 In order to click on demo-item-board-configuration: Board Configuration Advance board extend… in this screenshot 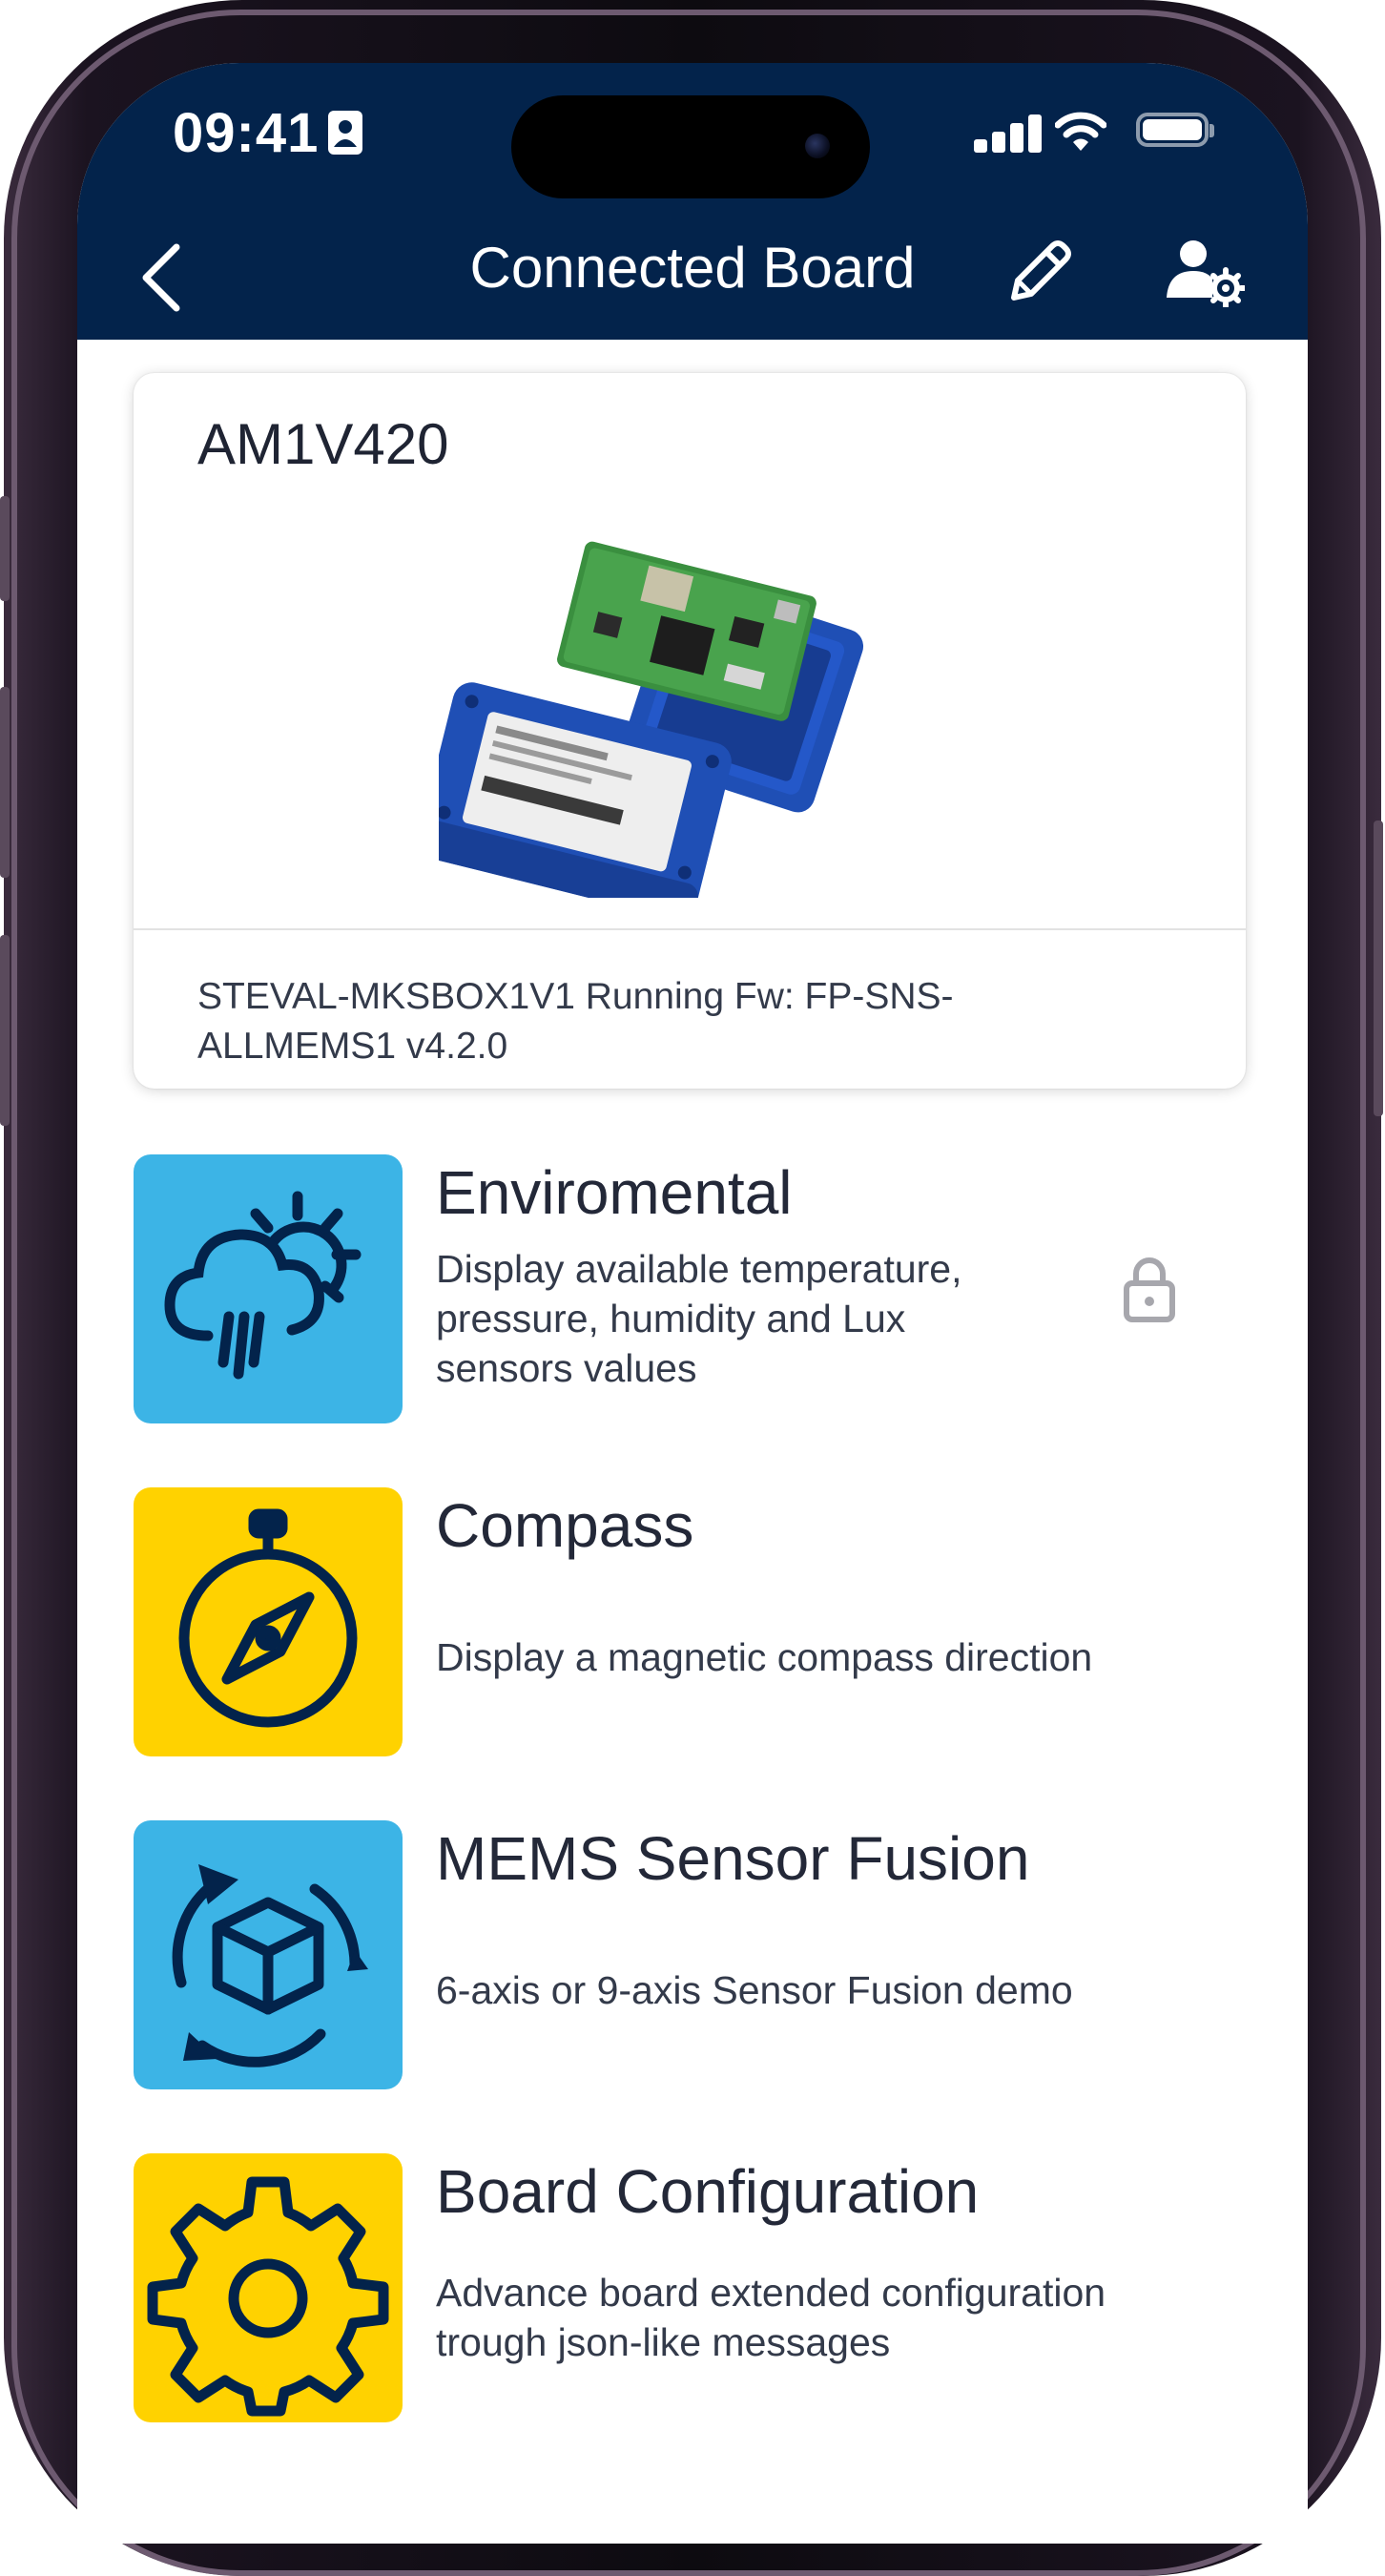, I will do `click(690, 2287)`.